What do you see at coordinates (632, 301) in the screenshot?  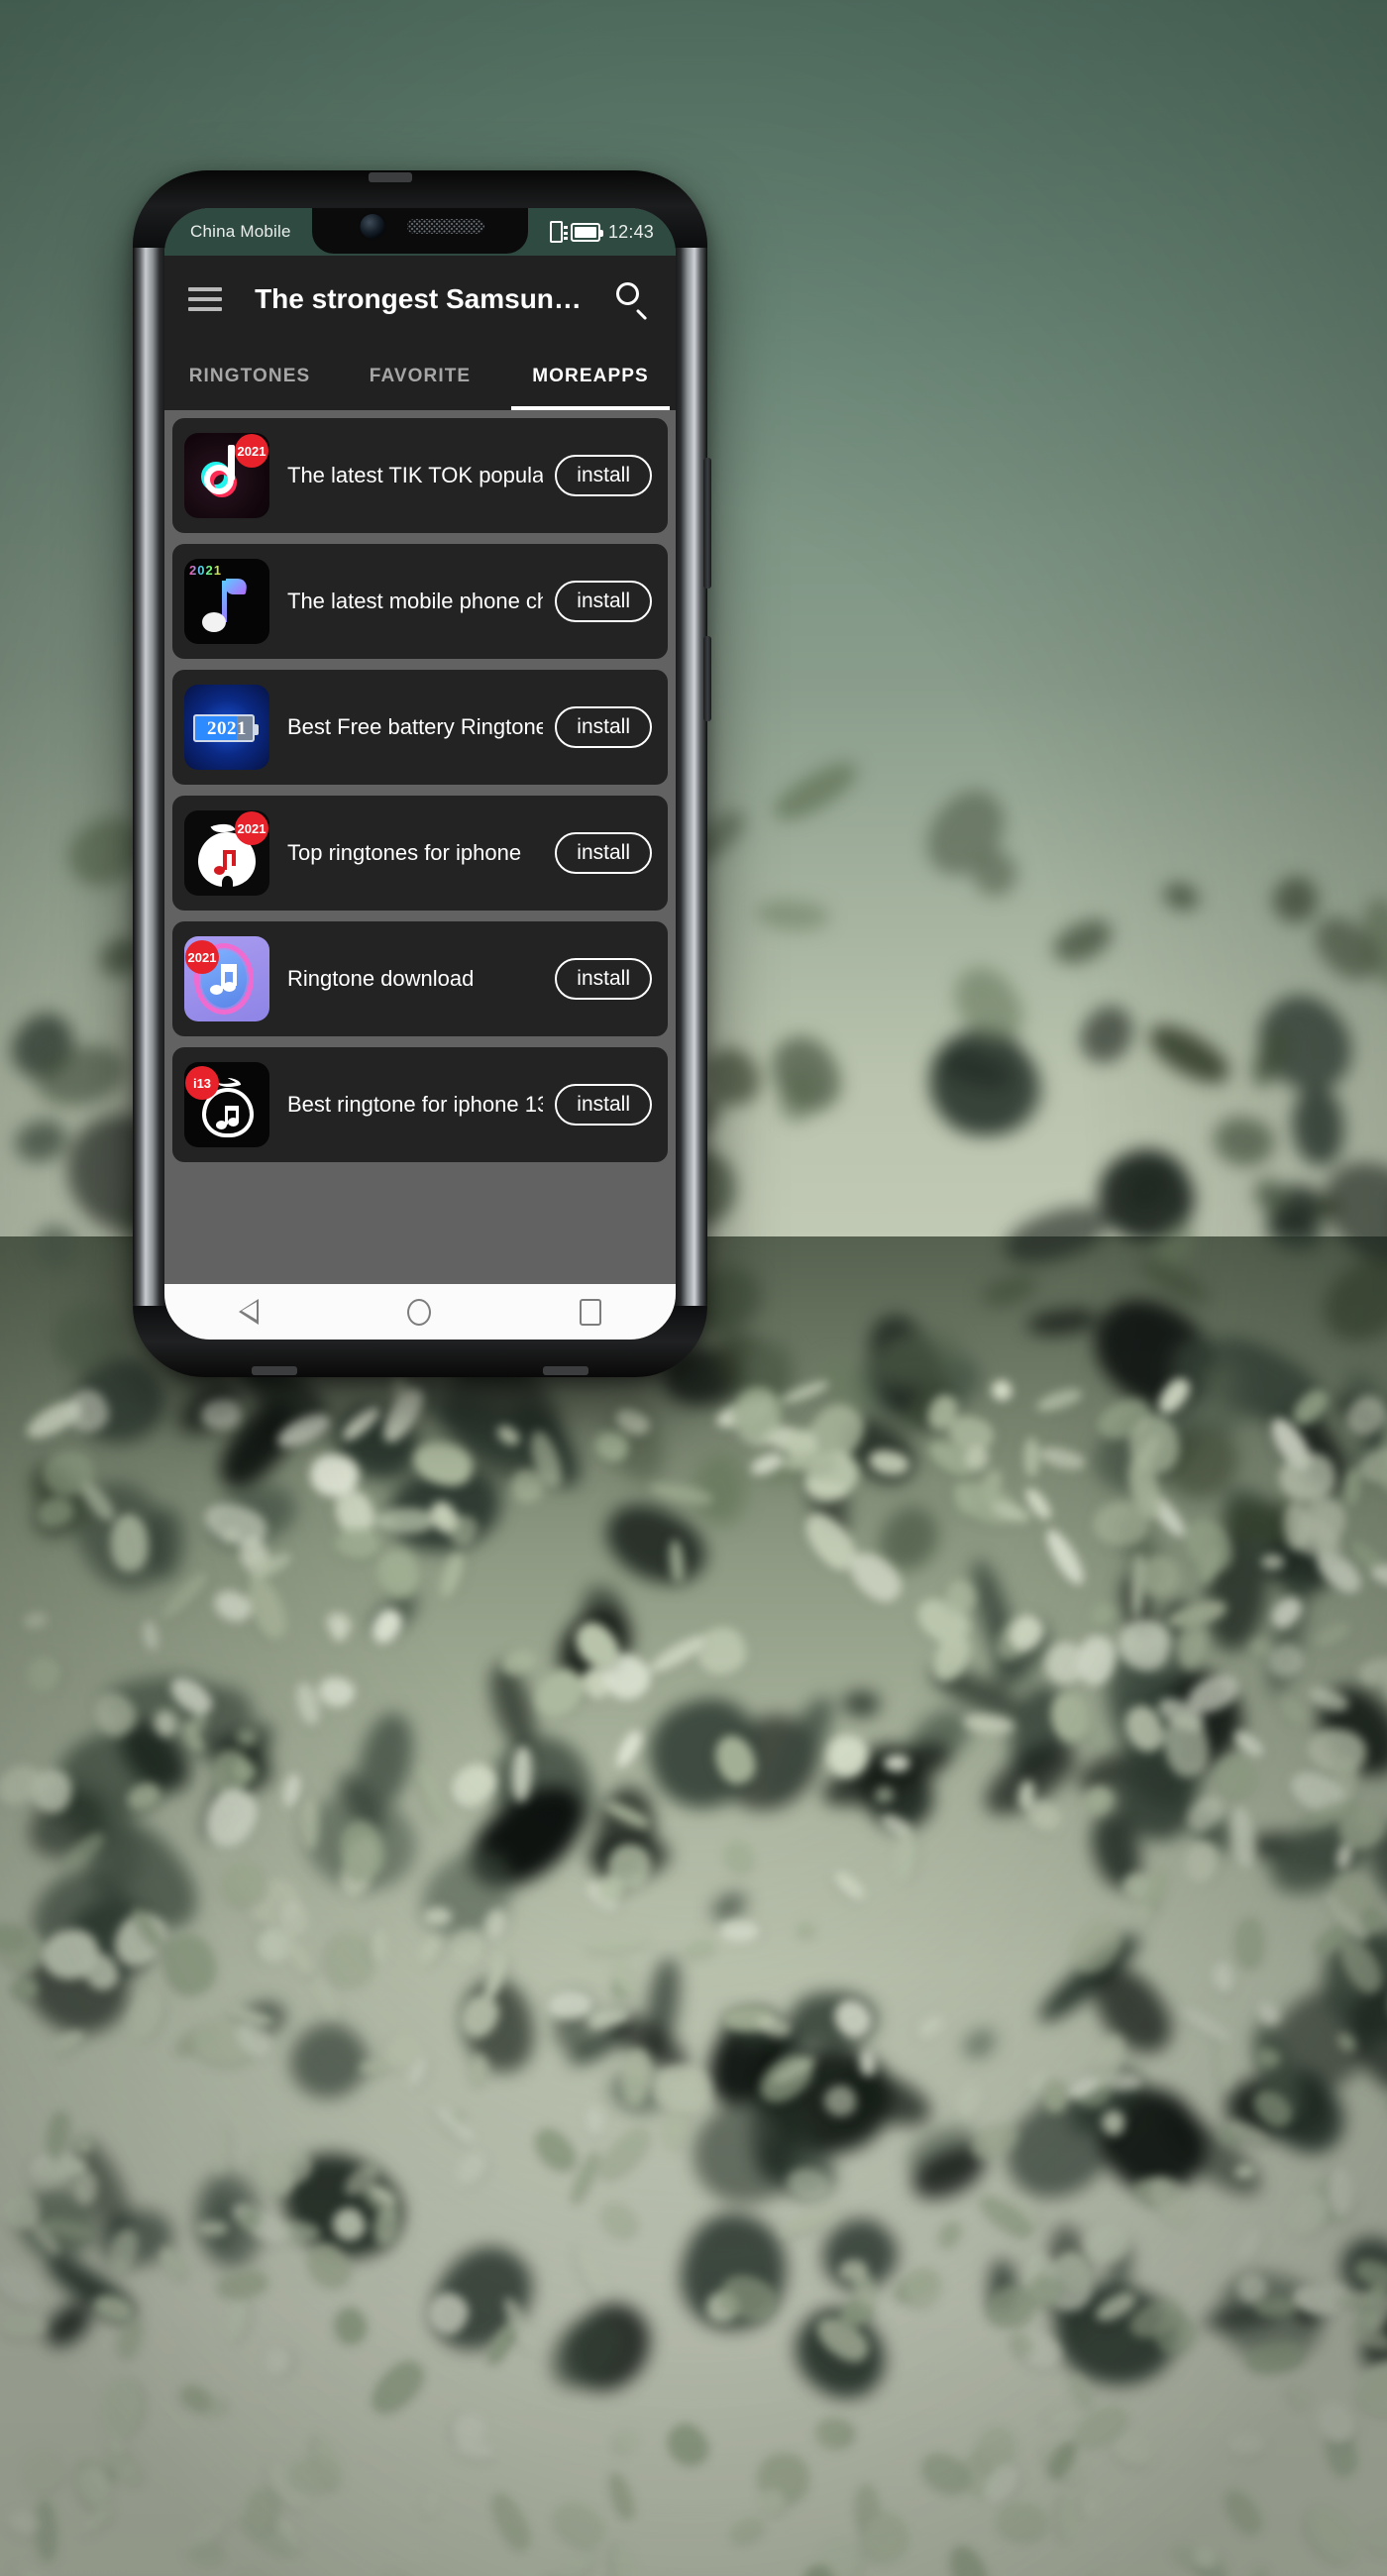 I see `search-icon` at bounding box center [632, 301].